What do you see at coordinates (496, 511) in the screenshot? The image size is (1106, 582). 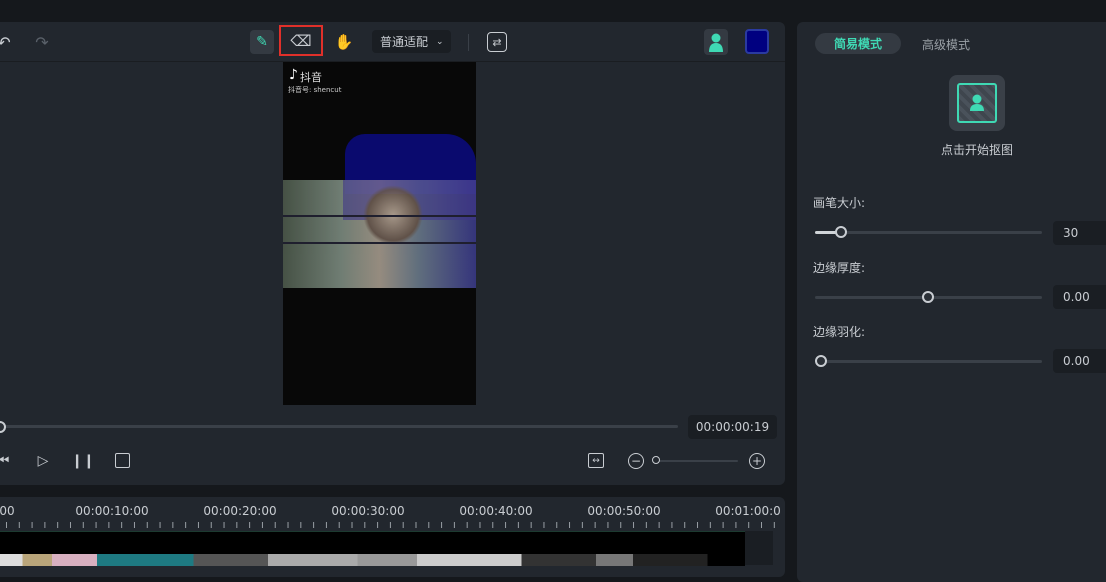 I see `ruler-tick-label: 00:00:40:00` at bounding box center [496, 511].